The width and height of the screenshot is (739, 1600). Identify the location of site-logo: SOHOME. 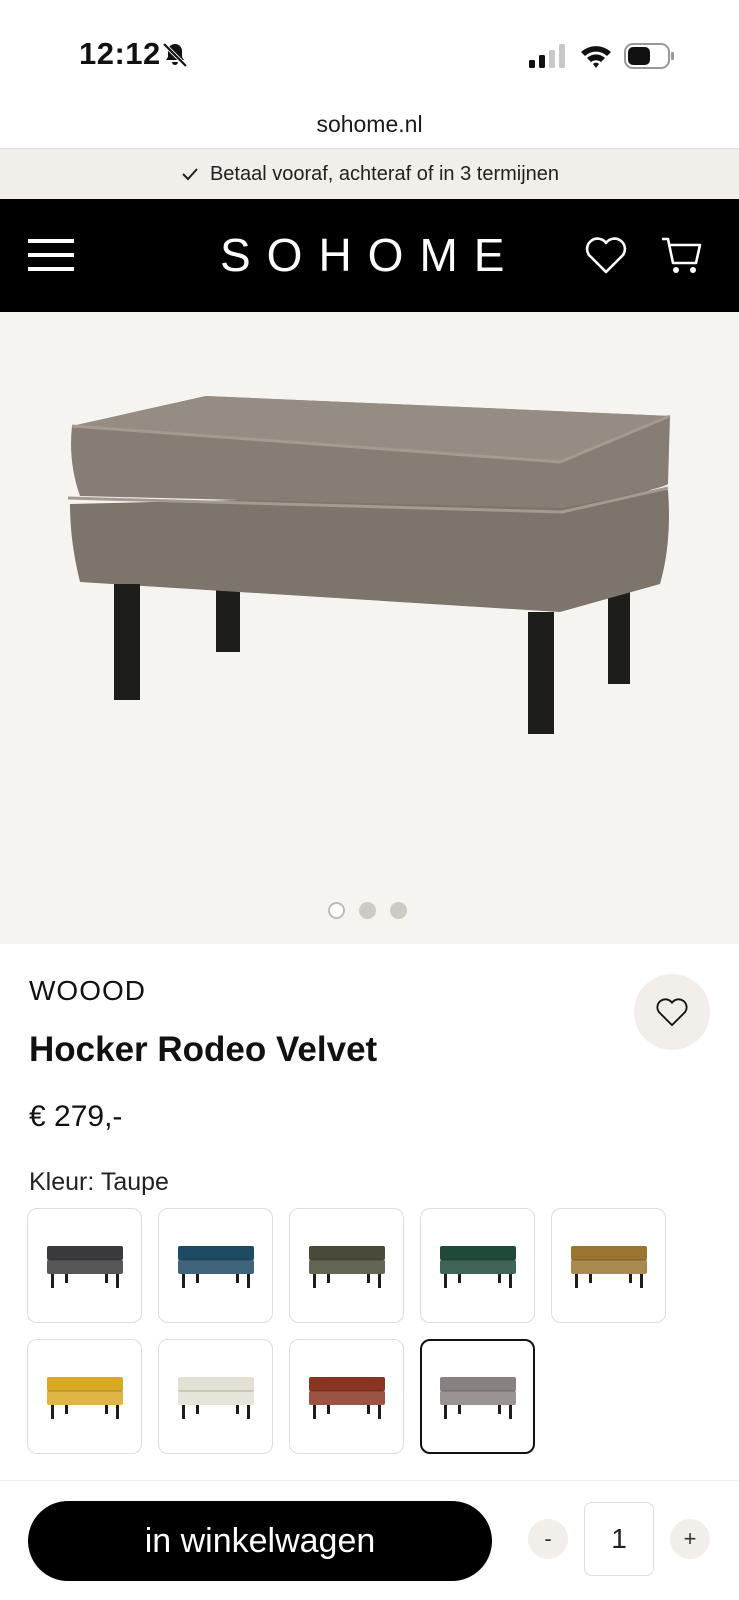
(370, 255).